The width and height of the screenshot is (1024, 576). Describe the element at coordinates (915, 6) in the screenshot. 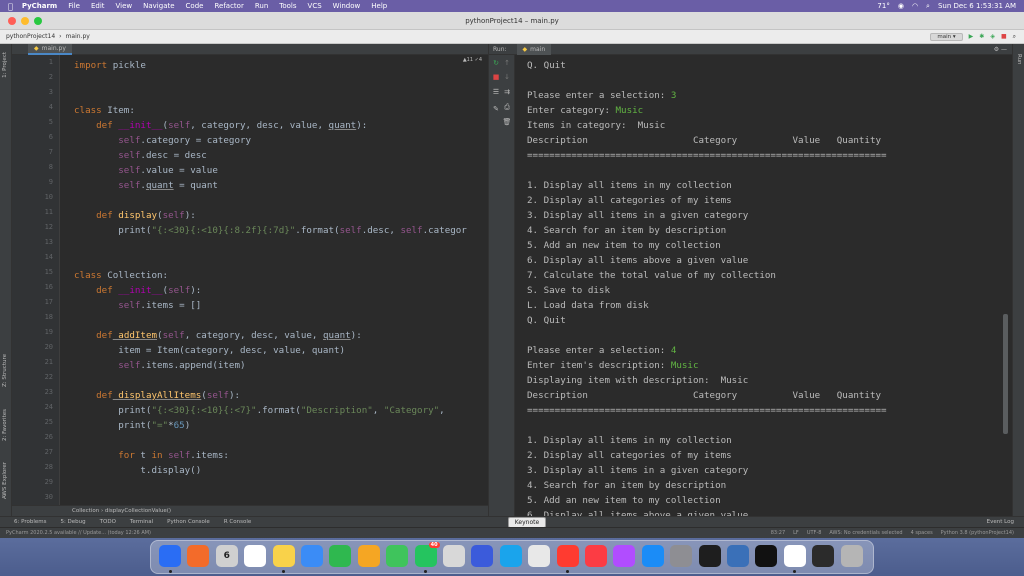

I see `wifi-icon: ◠` at that location.